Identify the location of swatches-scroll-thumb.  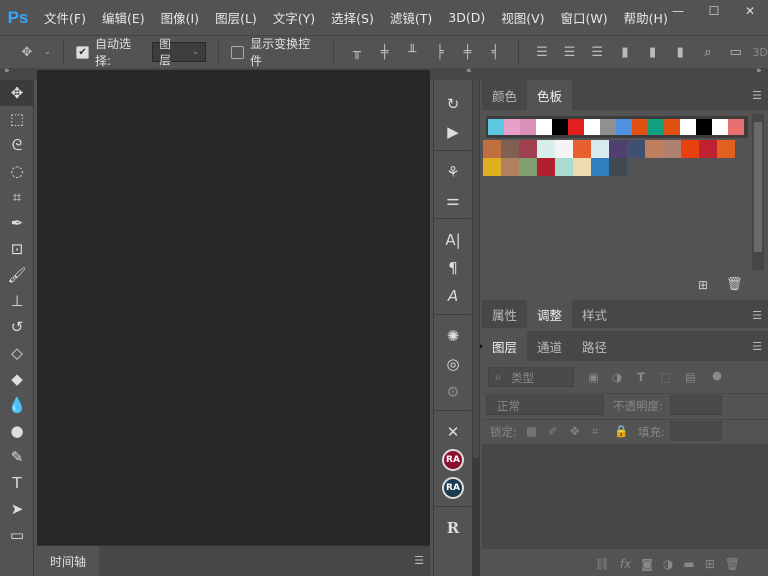
(758, 187).